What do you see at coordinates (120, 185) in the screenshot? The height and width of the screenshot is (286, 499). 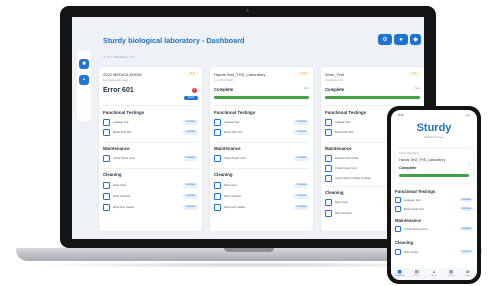 I see `task-label: Wipe Outer` at bounding box center [120, 185].